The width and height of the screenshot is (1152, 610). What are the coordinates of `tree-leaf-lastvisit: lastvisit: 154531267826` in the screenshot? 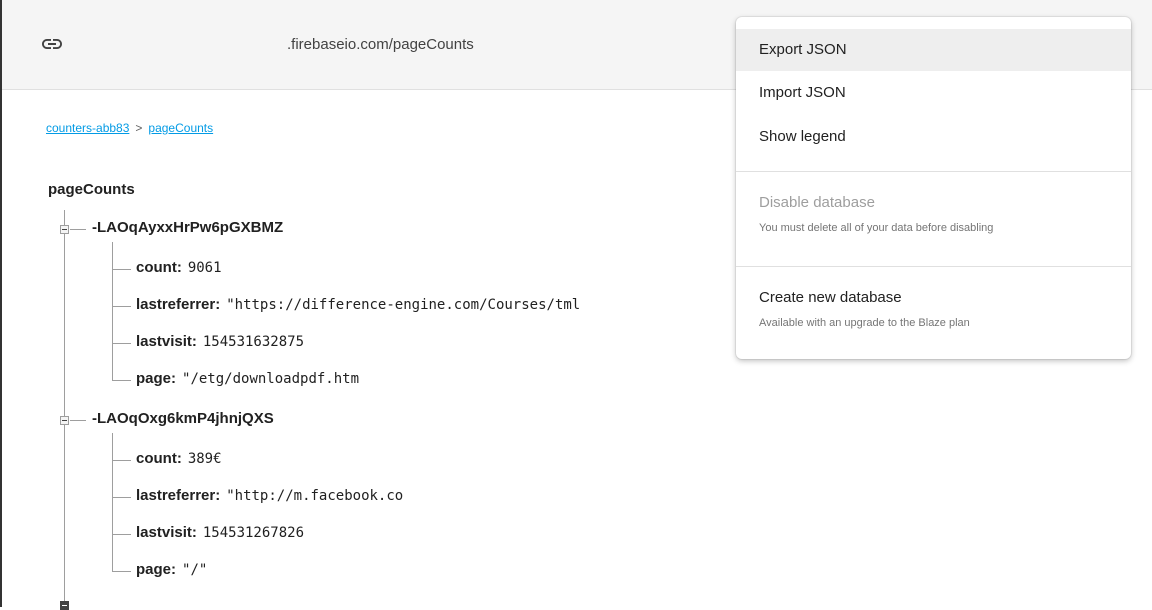 It's located at (220, 532).